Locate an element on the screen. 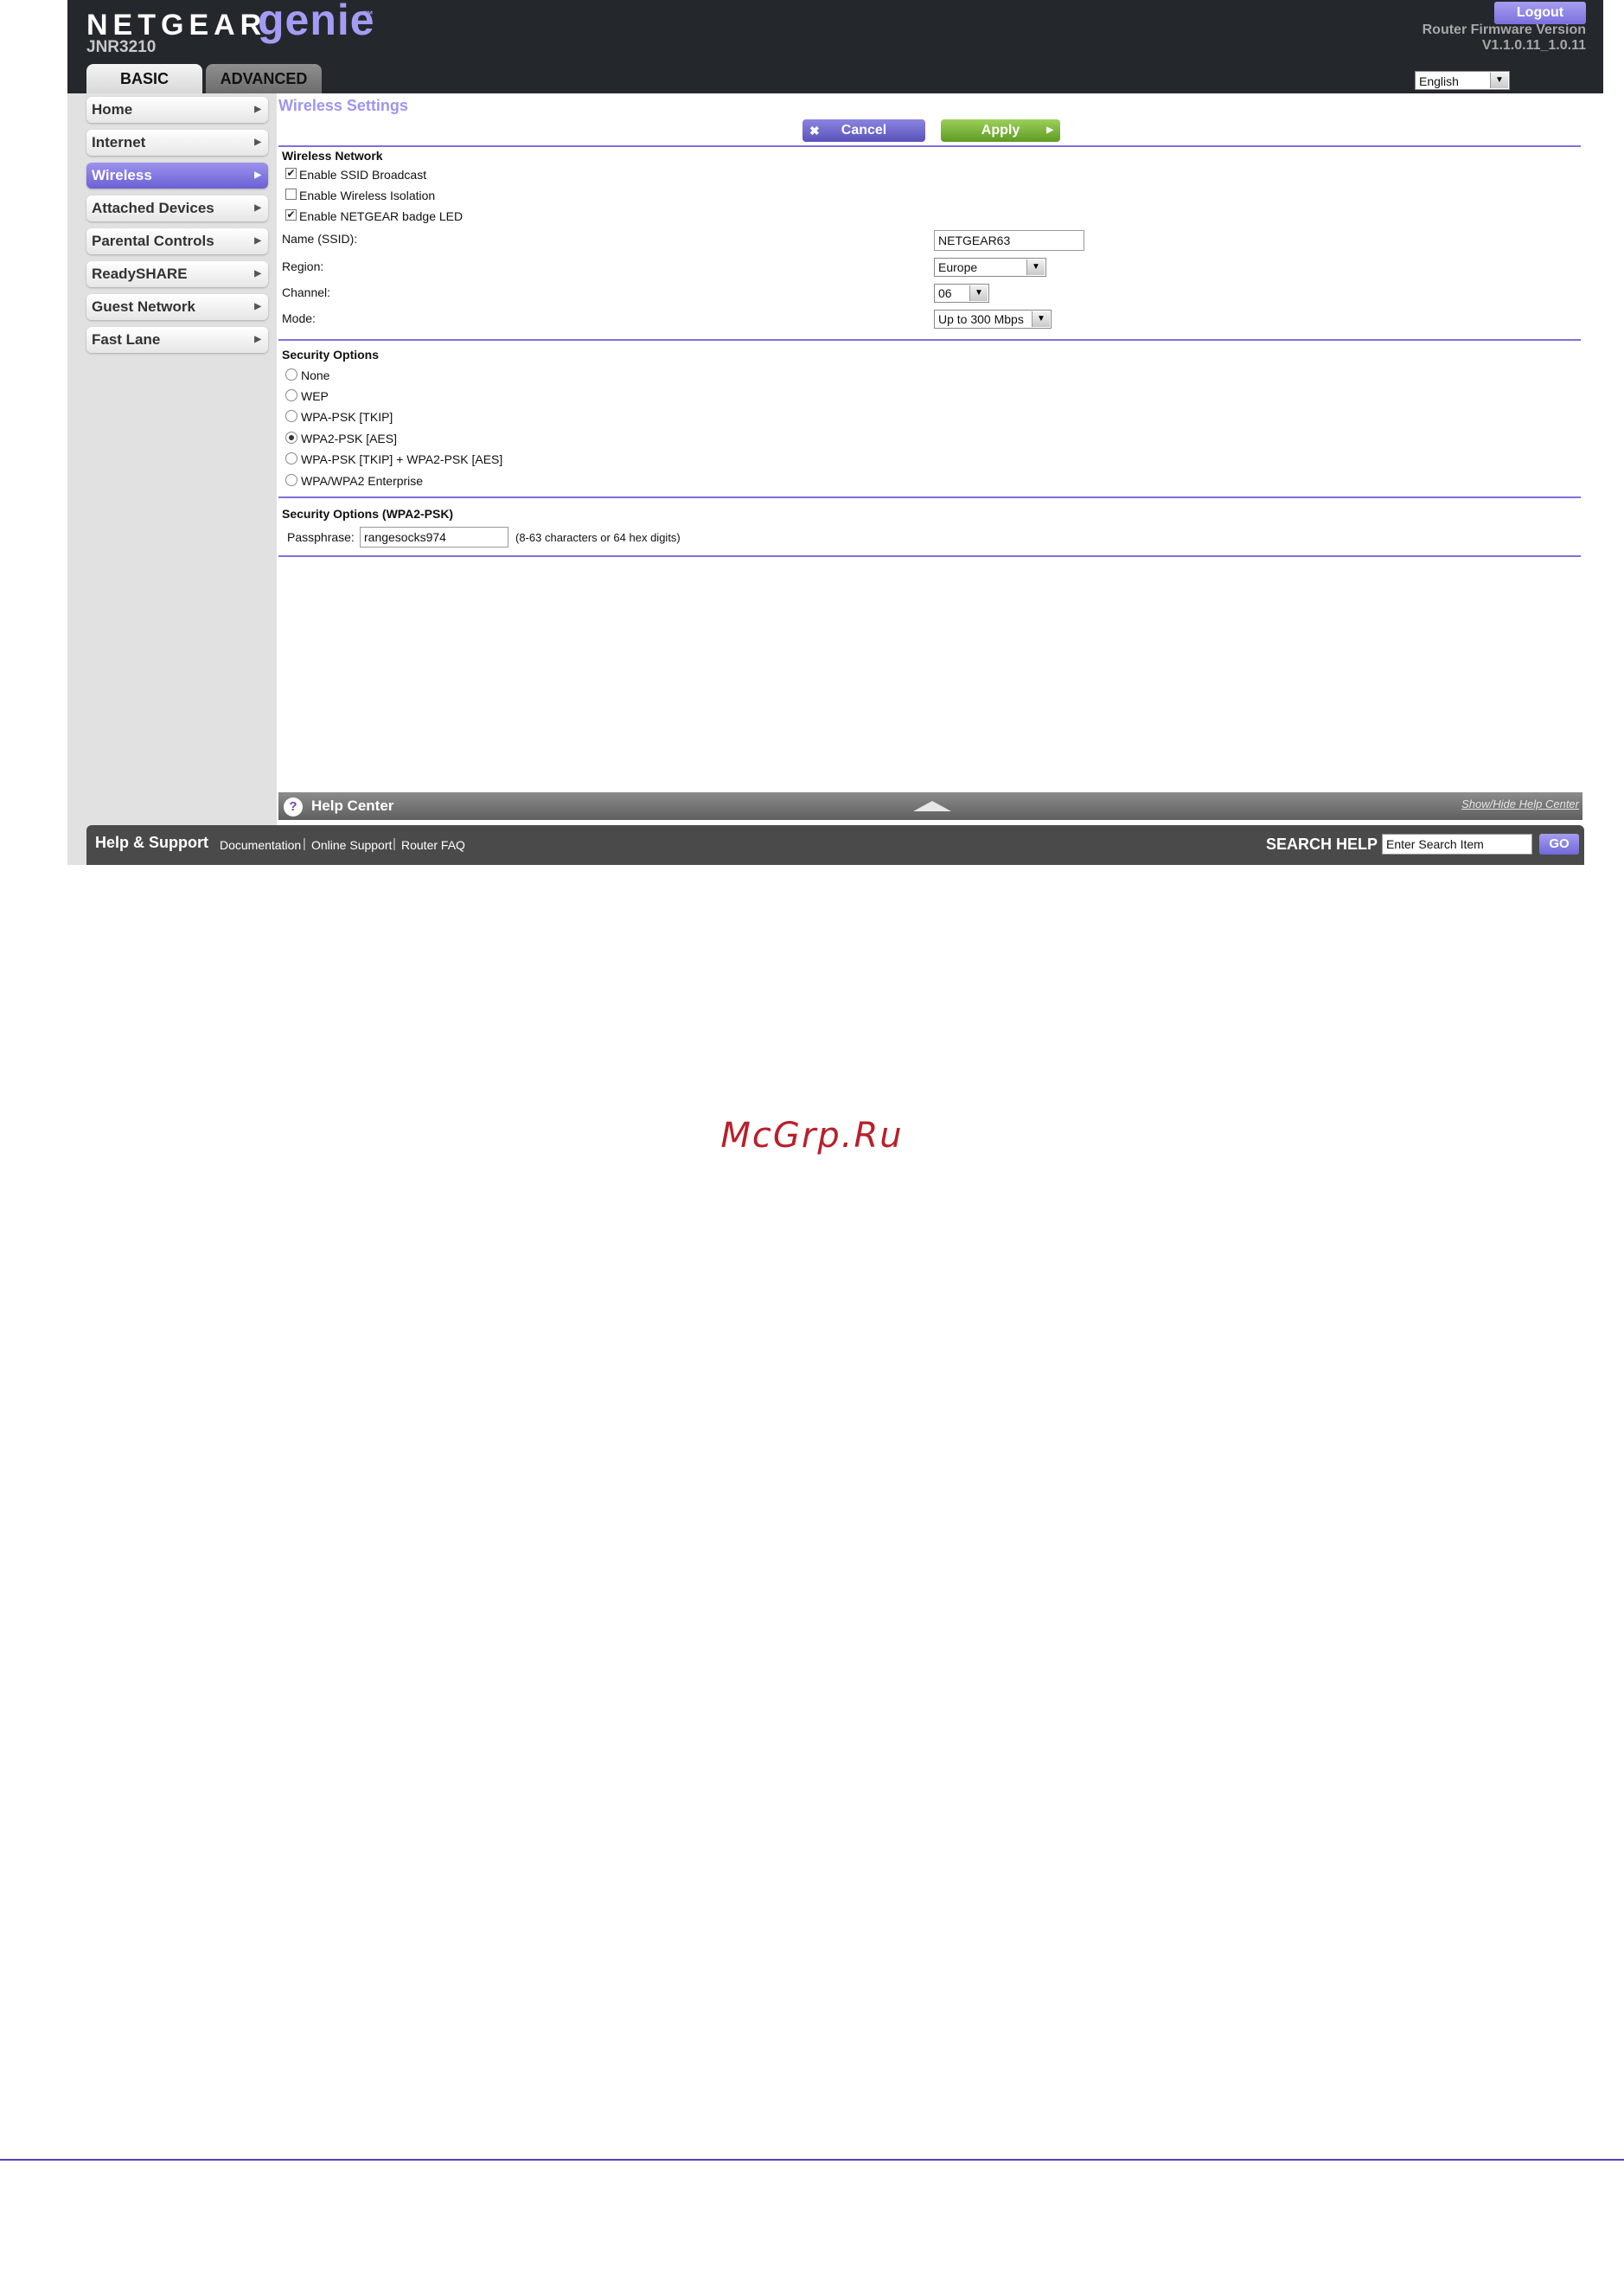  sidebar-item-attached-devices: Attached Devices ▶ is located at coordinates (177, 208).